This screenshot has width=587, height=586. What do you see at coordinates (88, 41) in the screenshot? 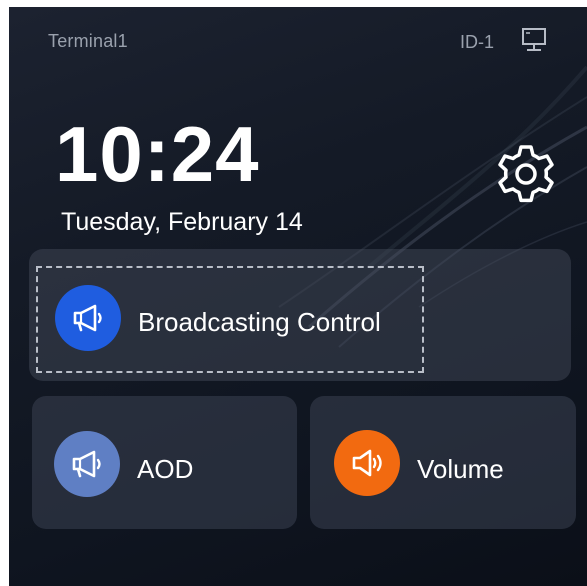
I see `terminal-name: Terminal1` at bounding box center [88, 41].